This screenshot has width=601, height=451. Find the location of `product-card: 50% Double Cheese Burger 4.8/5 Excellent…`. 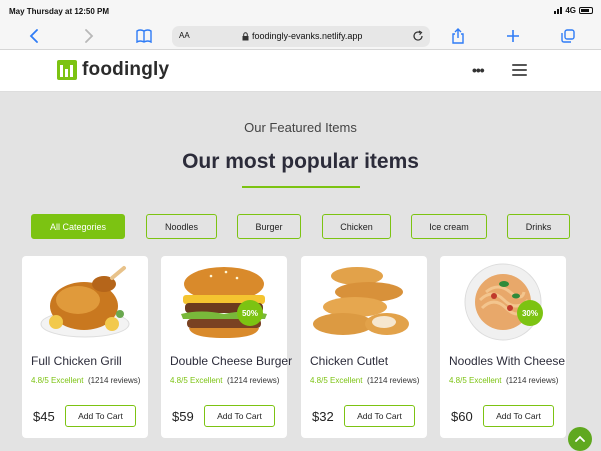

product-card: 50% Double Cheese Burger 4.8/5 Excellent… is located at coordinates (226, 347).